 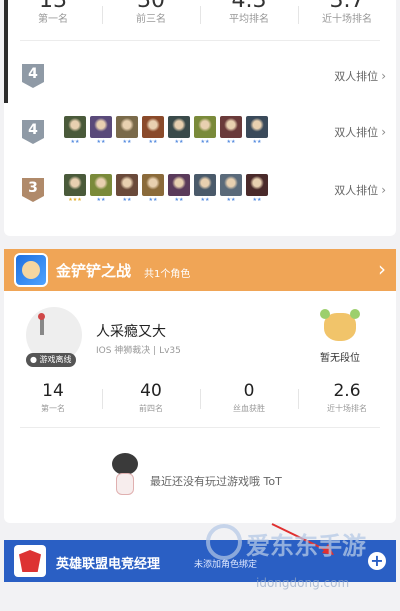 I want to click on match-row: 4 双人排位 ›, so click(x=200, y=76).